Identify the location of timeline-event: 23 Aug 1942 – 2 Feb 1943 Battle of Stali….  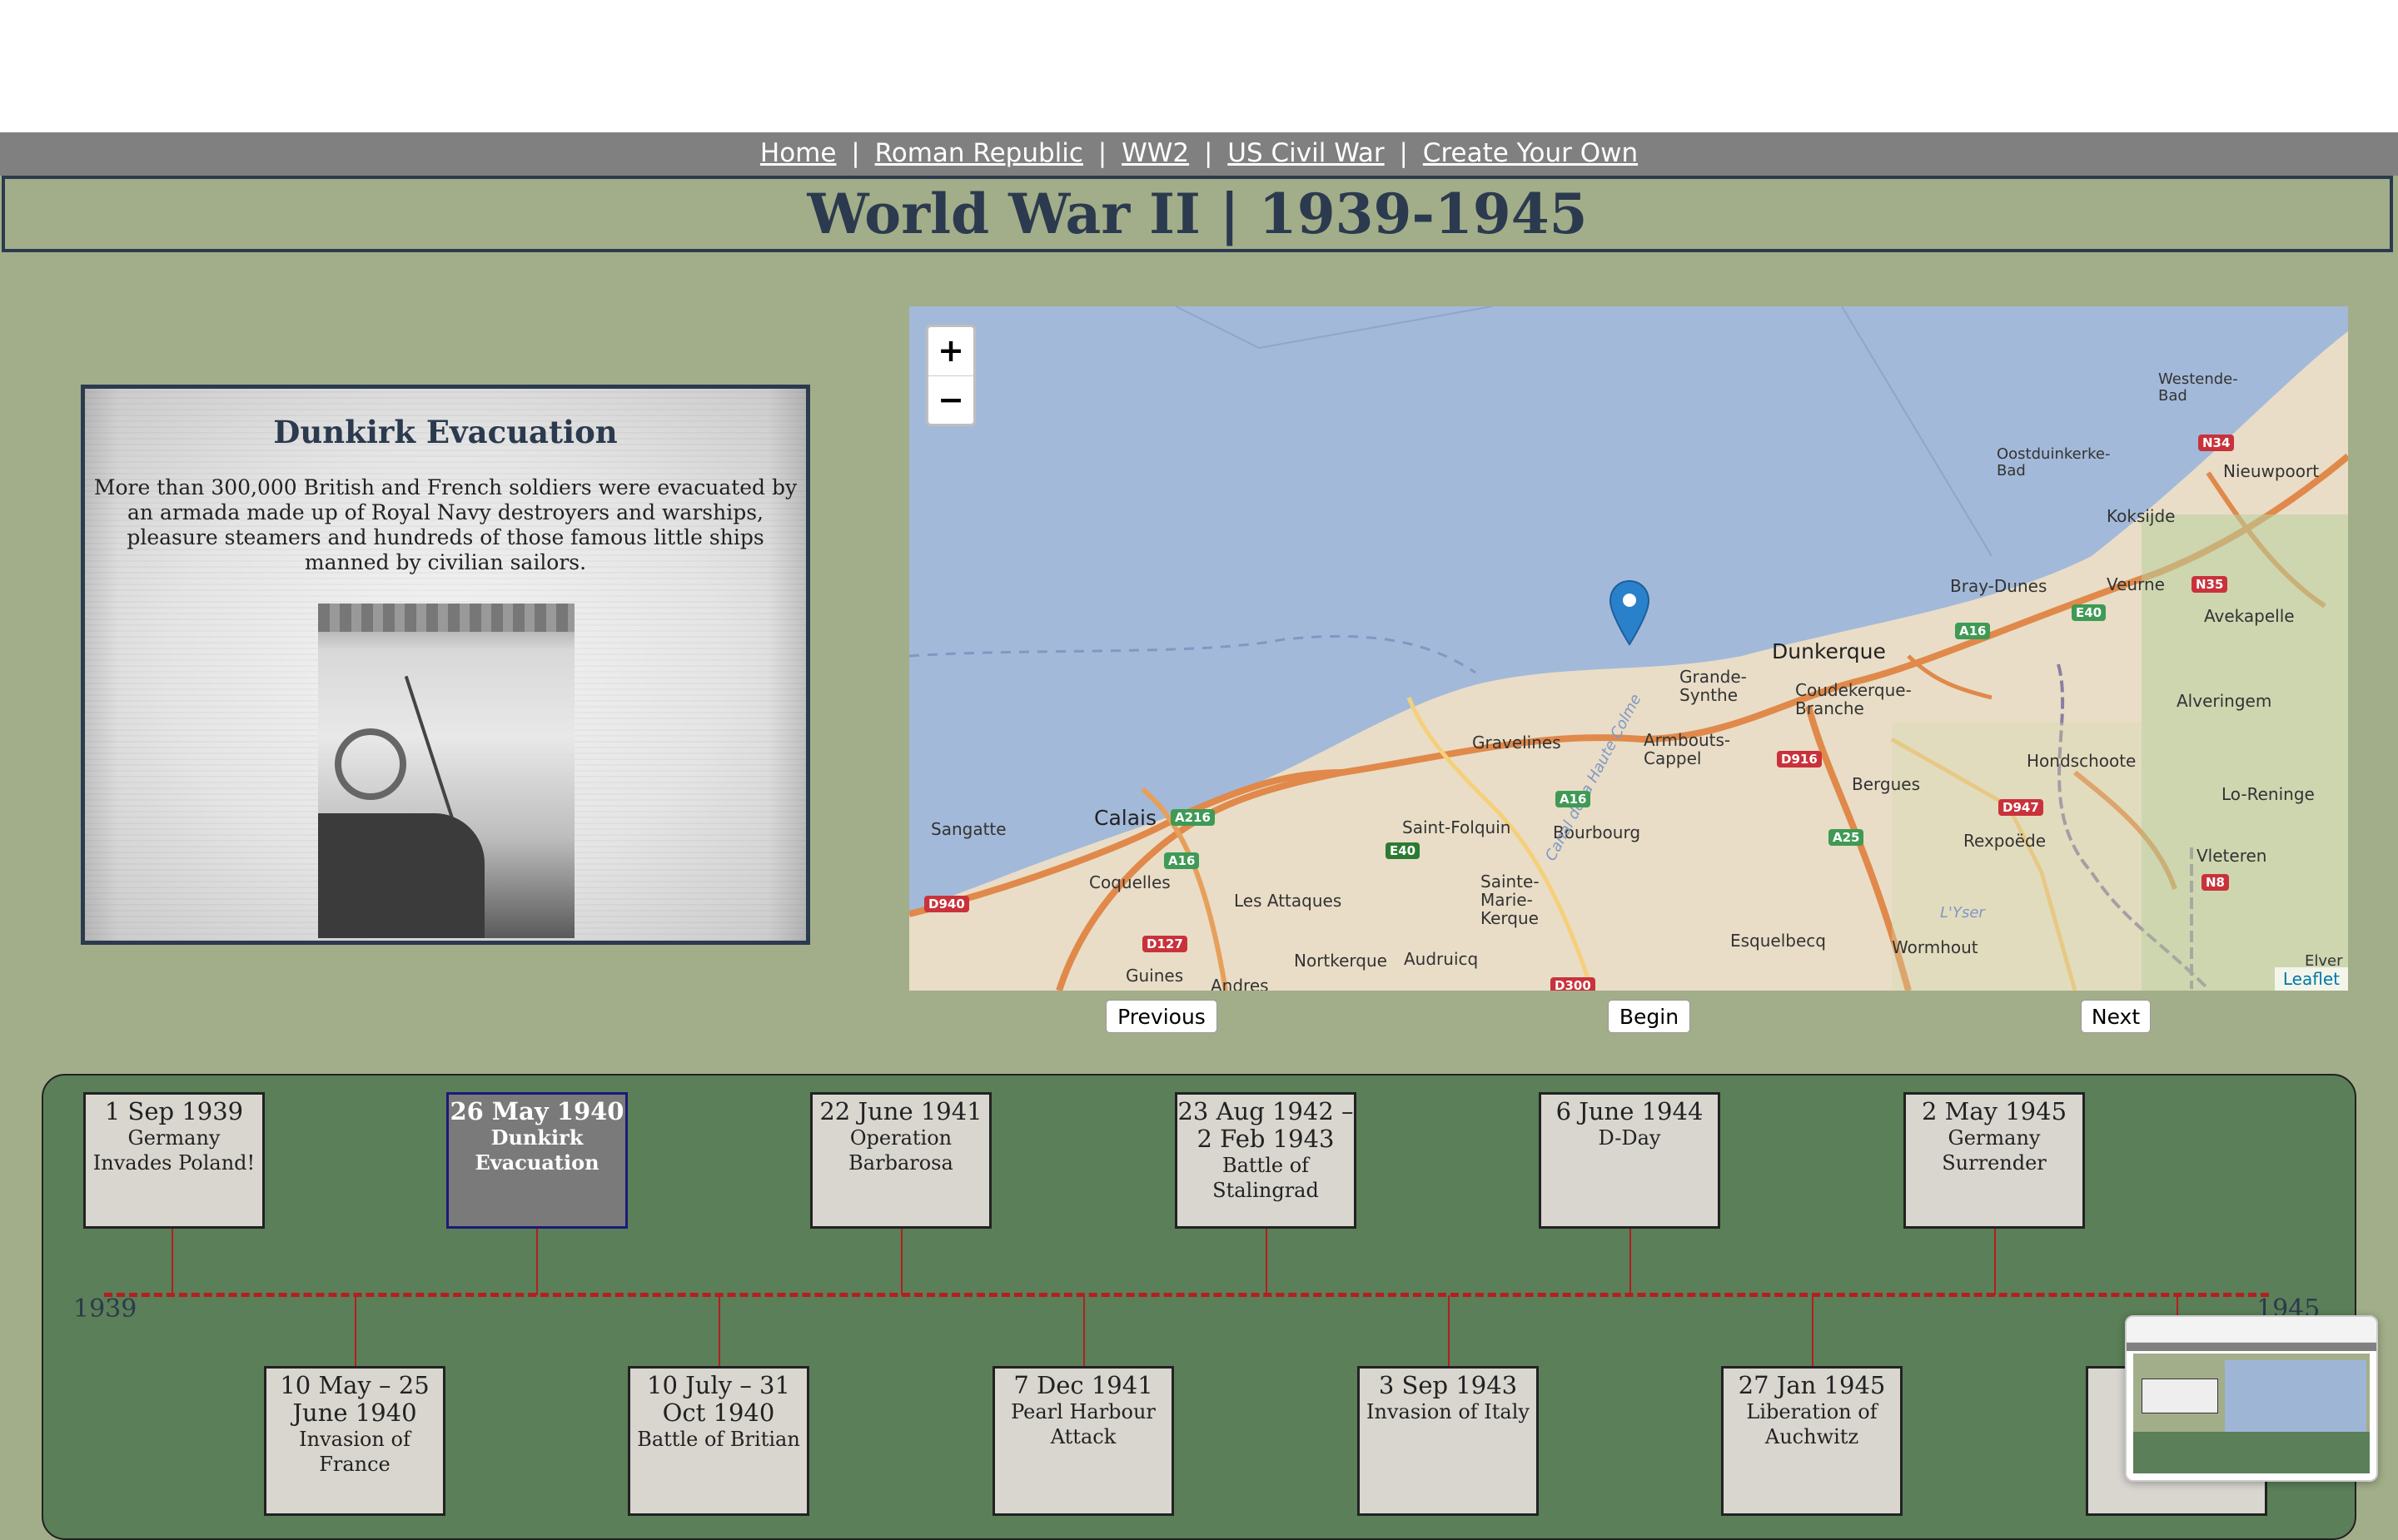
(1265, 1160).